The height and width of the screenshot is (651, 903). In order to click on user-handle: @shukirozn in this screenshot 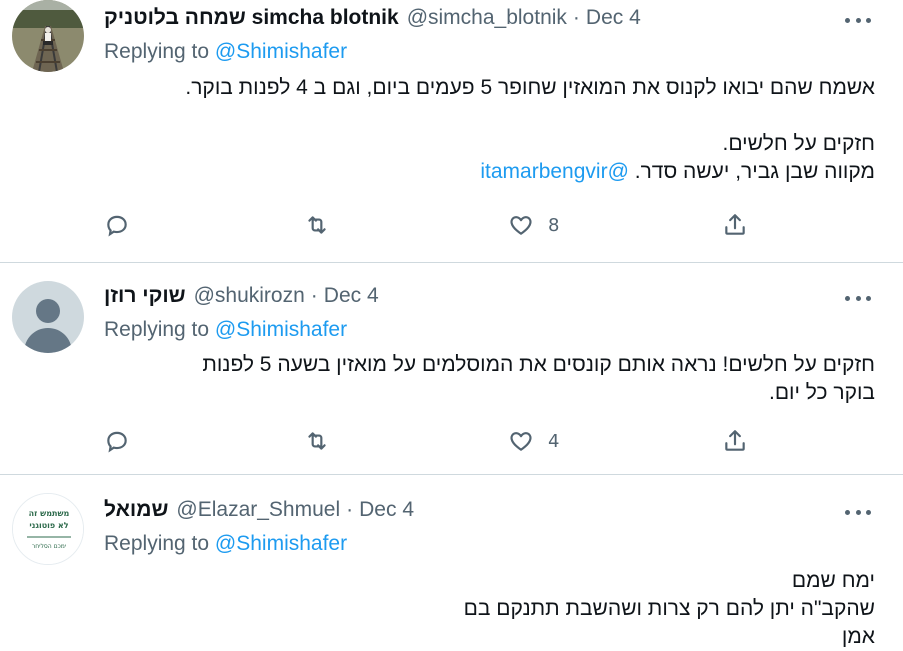, I will do `click(249, 296)`.